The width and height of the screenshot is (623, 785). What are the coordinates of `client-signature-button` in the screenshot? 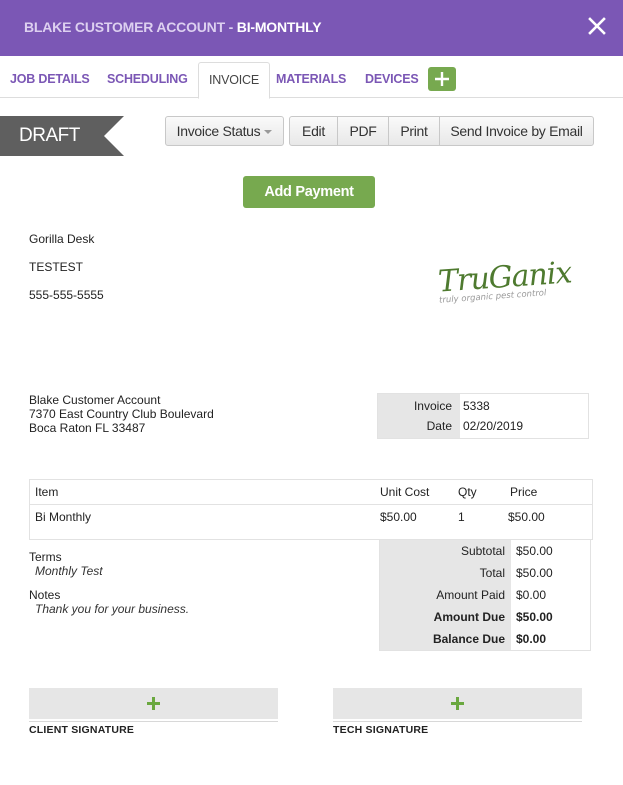 It's located at (153, 703).